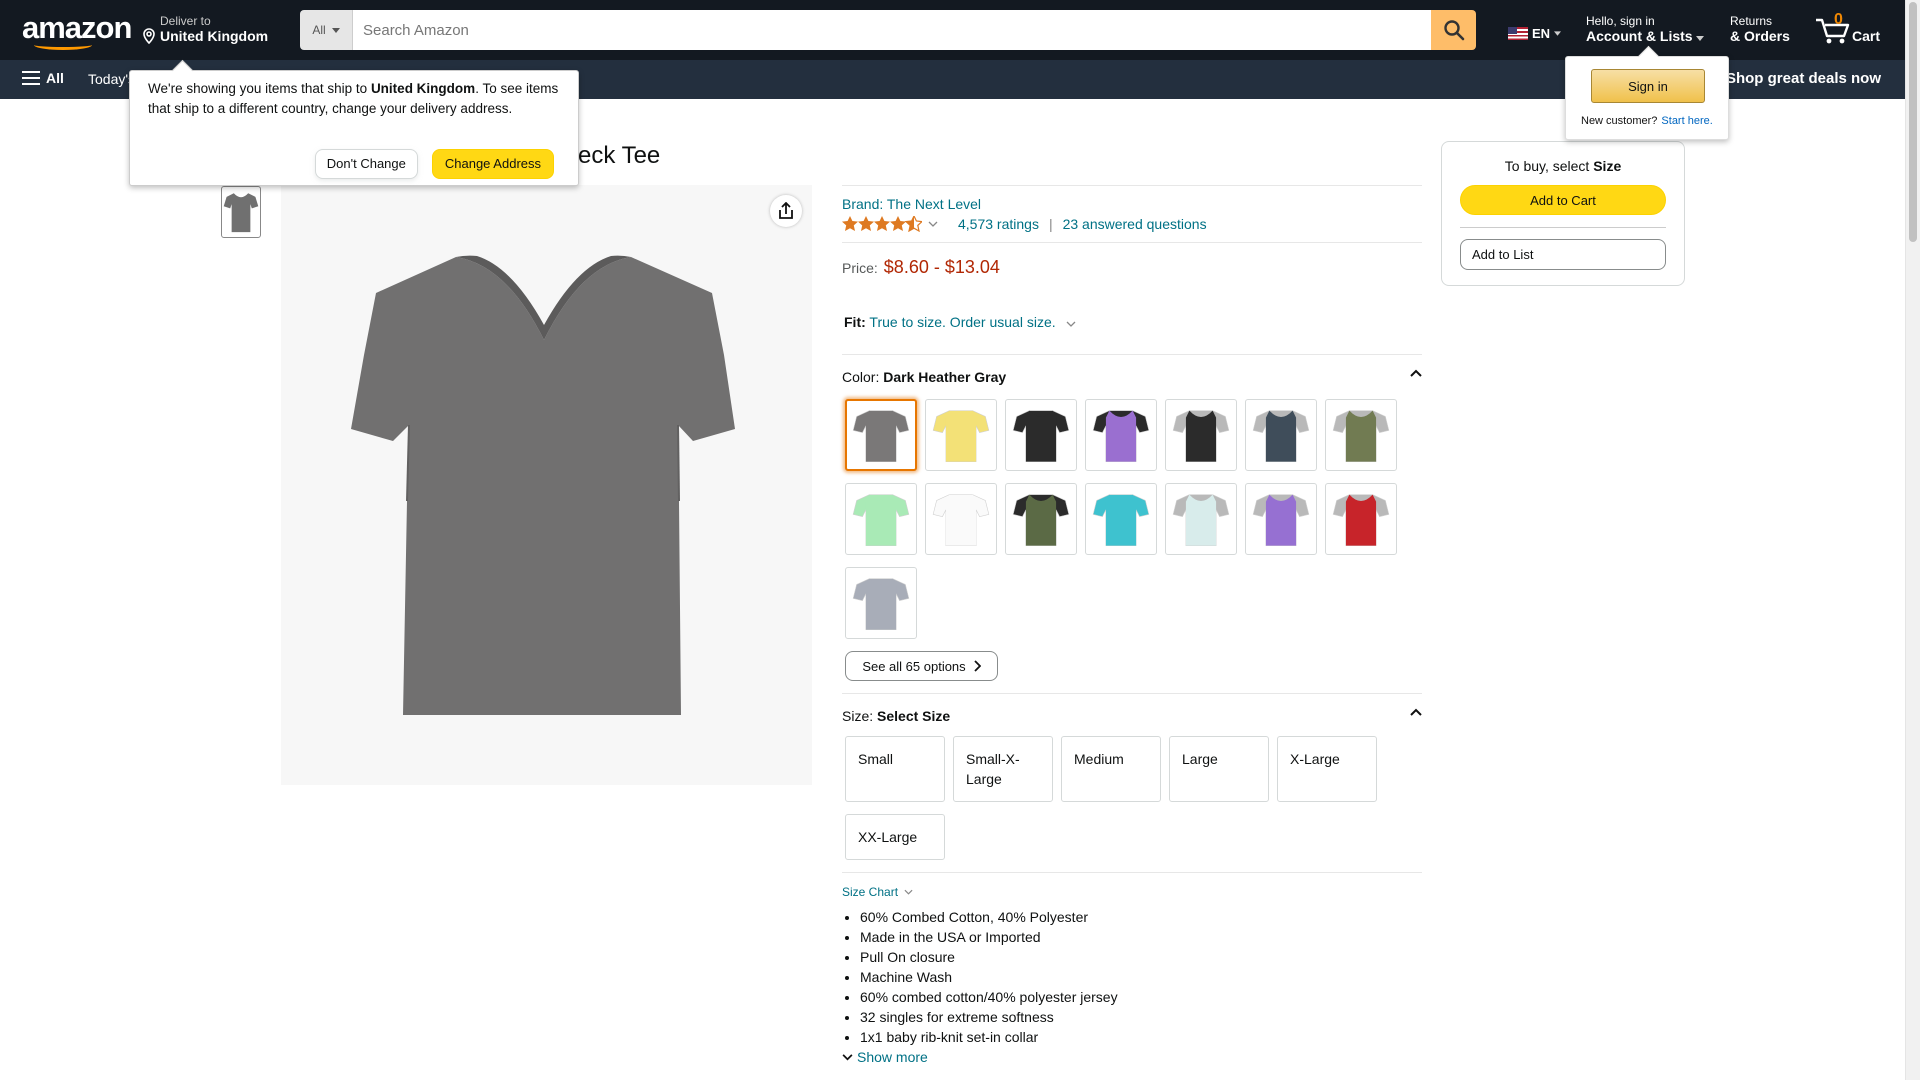 This screenshot has width=1920, height=1080. What do you see at coordinates (1141, 937) in the screenshot?
I see `feature-bullet: Made in the USA or Imported` at bounding box center [1141, 937].